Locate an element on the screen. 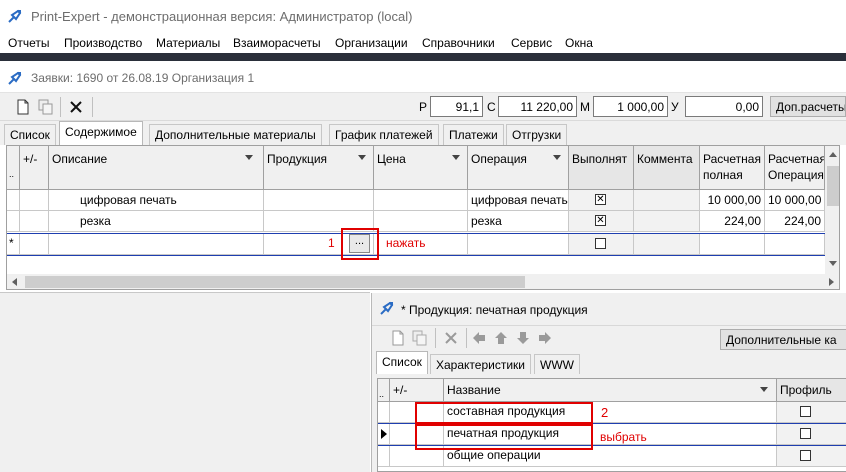 This screenshot has width=846, height=472. table-cell-calc-operation: 224,00 is located at coordinates (795, 221).